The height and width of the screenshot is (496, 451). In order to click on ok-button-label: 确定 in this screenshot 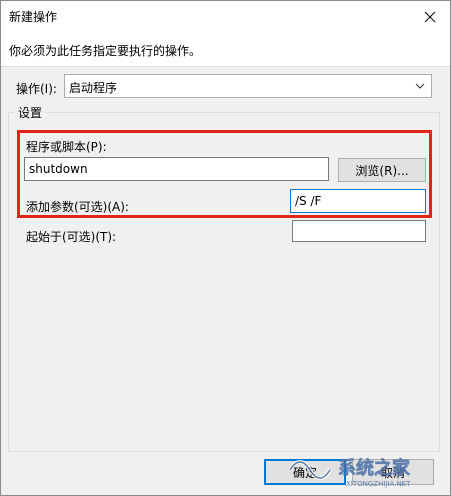, I will do `click(304, 472)`.